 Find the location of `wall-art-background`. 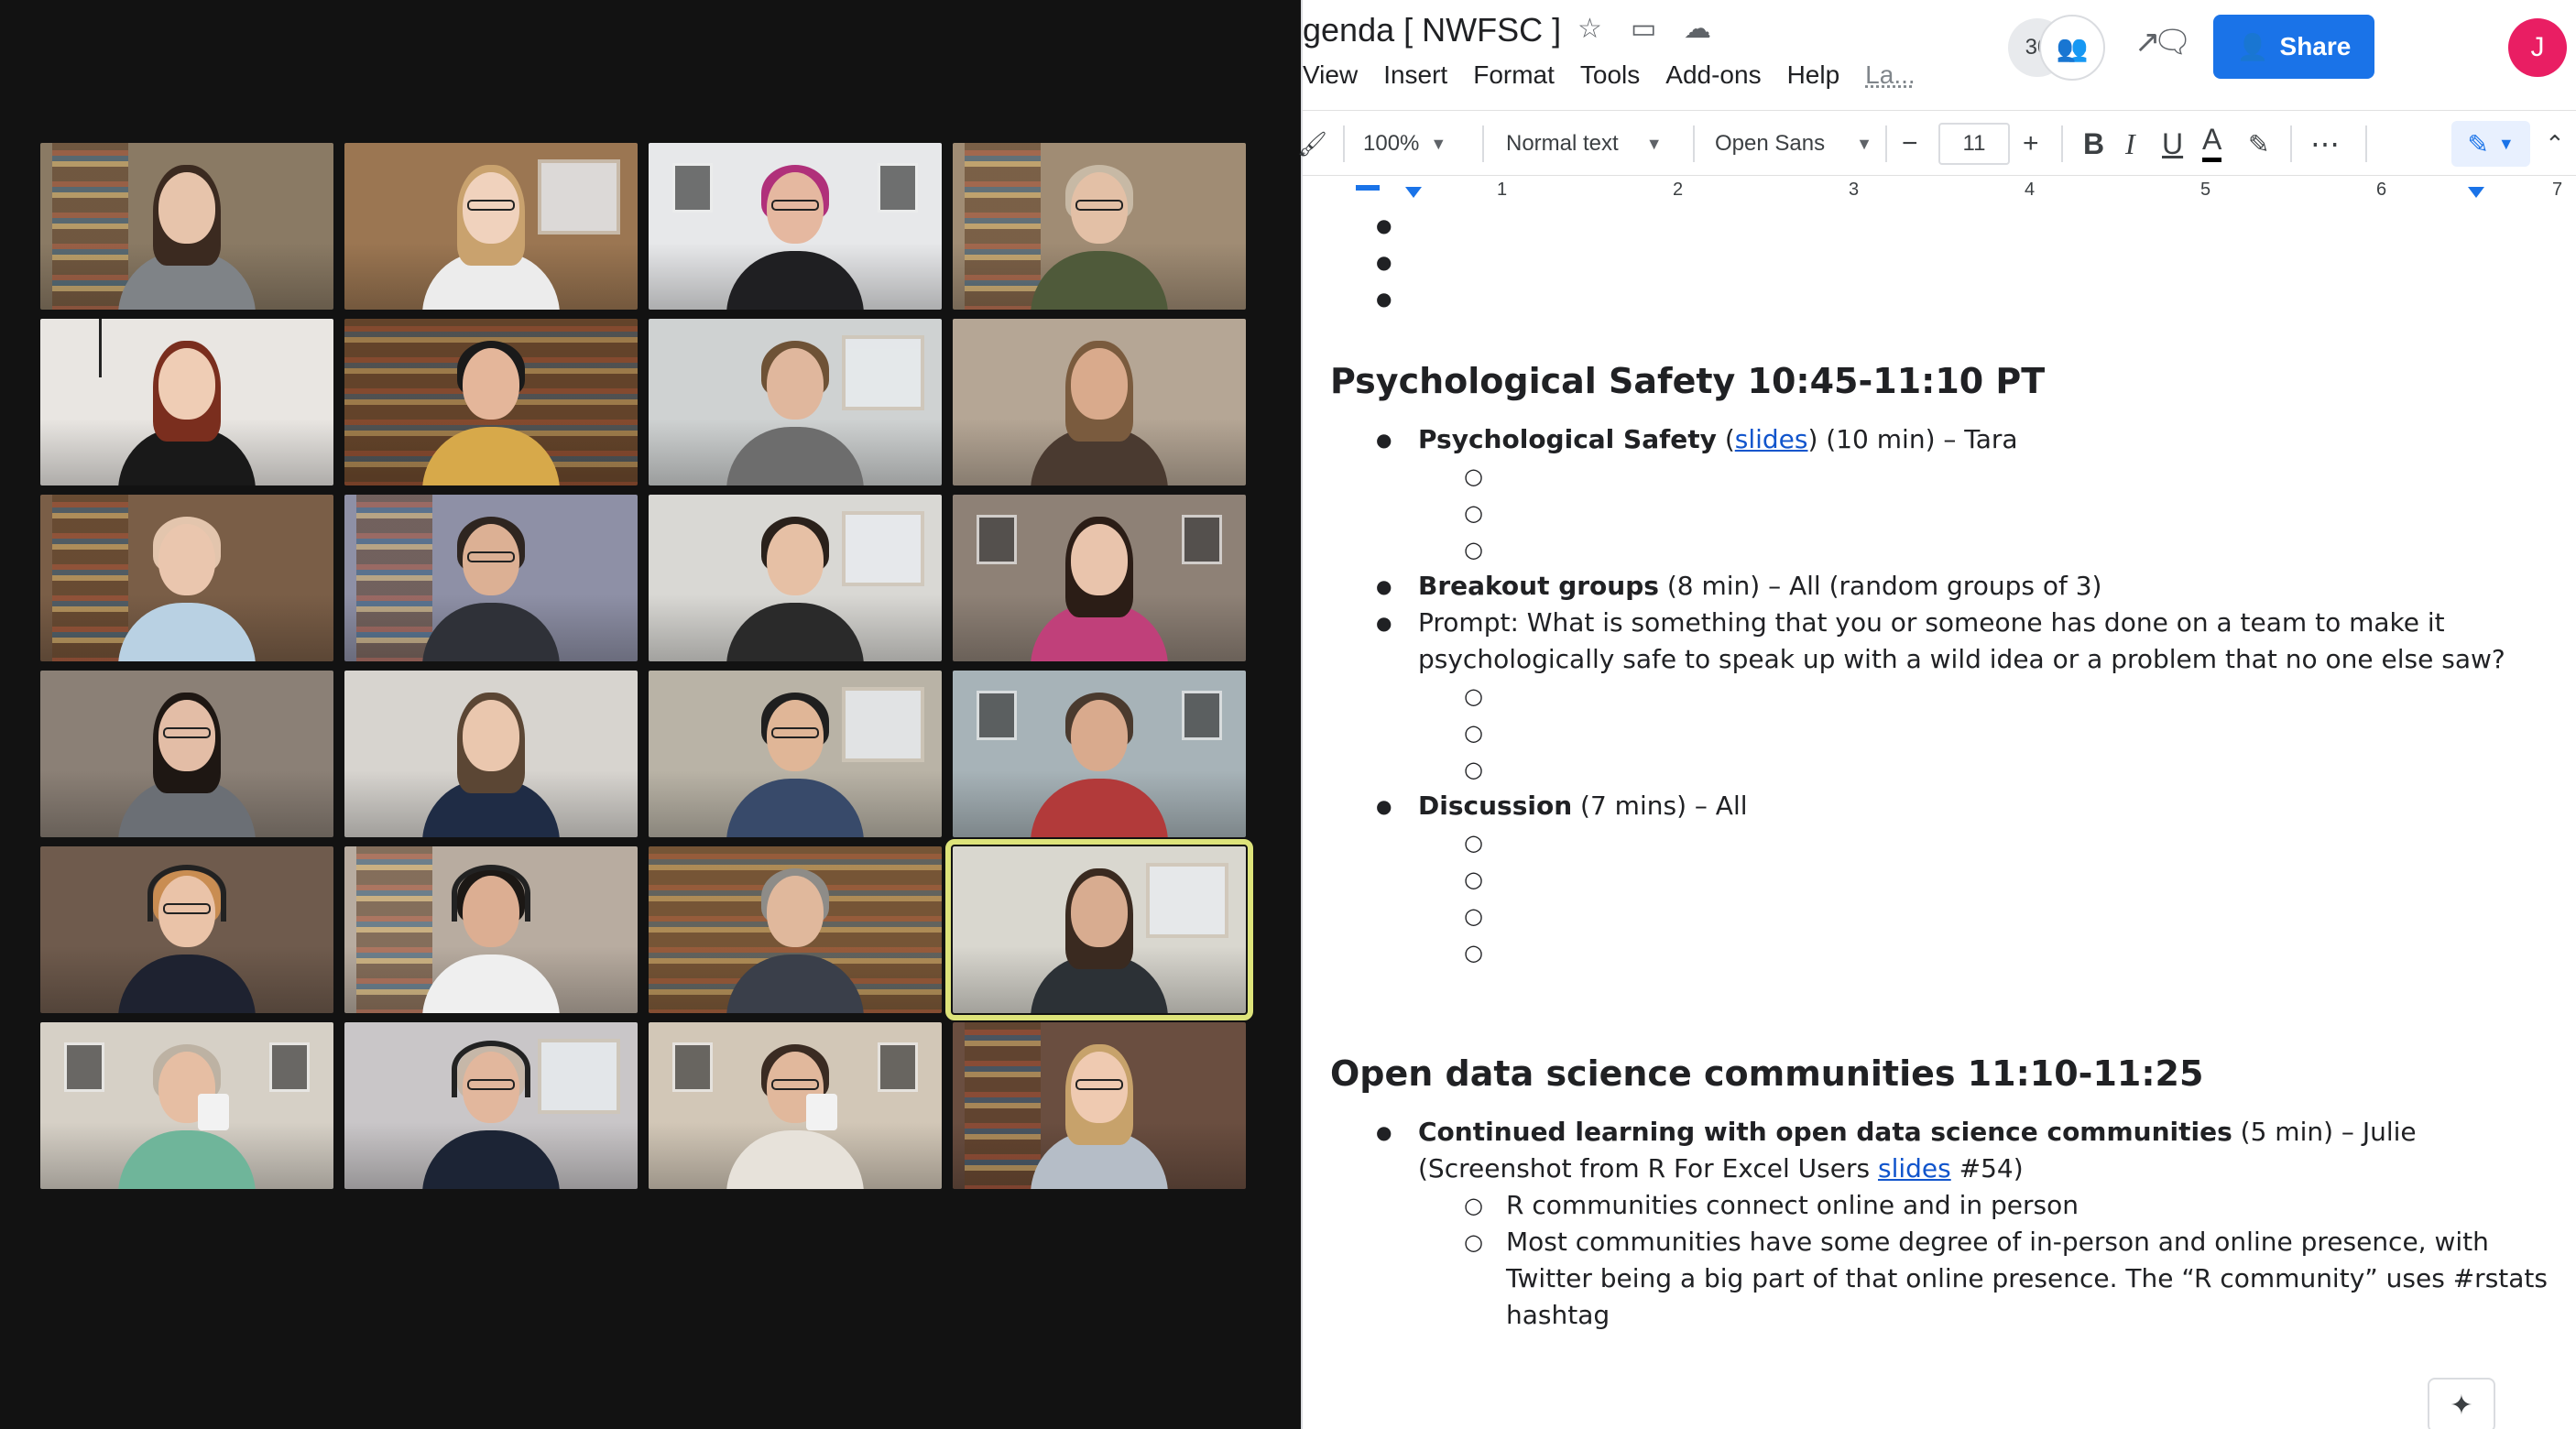

wall-art-background is located at coordinates (693, 187).